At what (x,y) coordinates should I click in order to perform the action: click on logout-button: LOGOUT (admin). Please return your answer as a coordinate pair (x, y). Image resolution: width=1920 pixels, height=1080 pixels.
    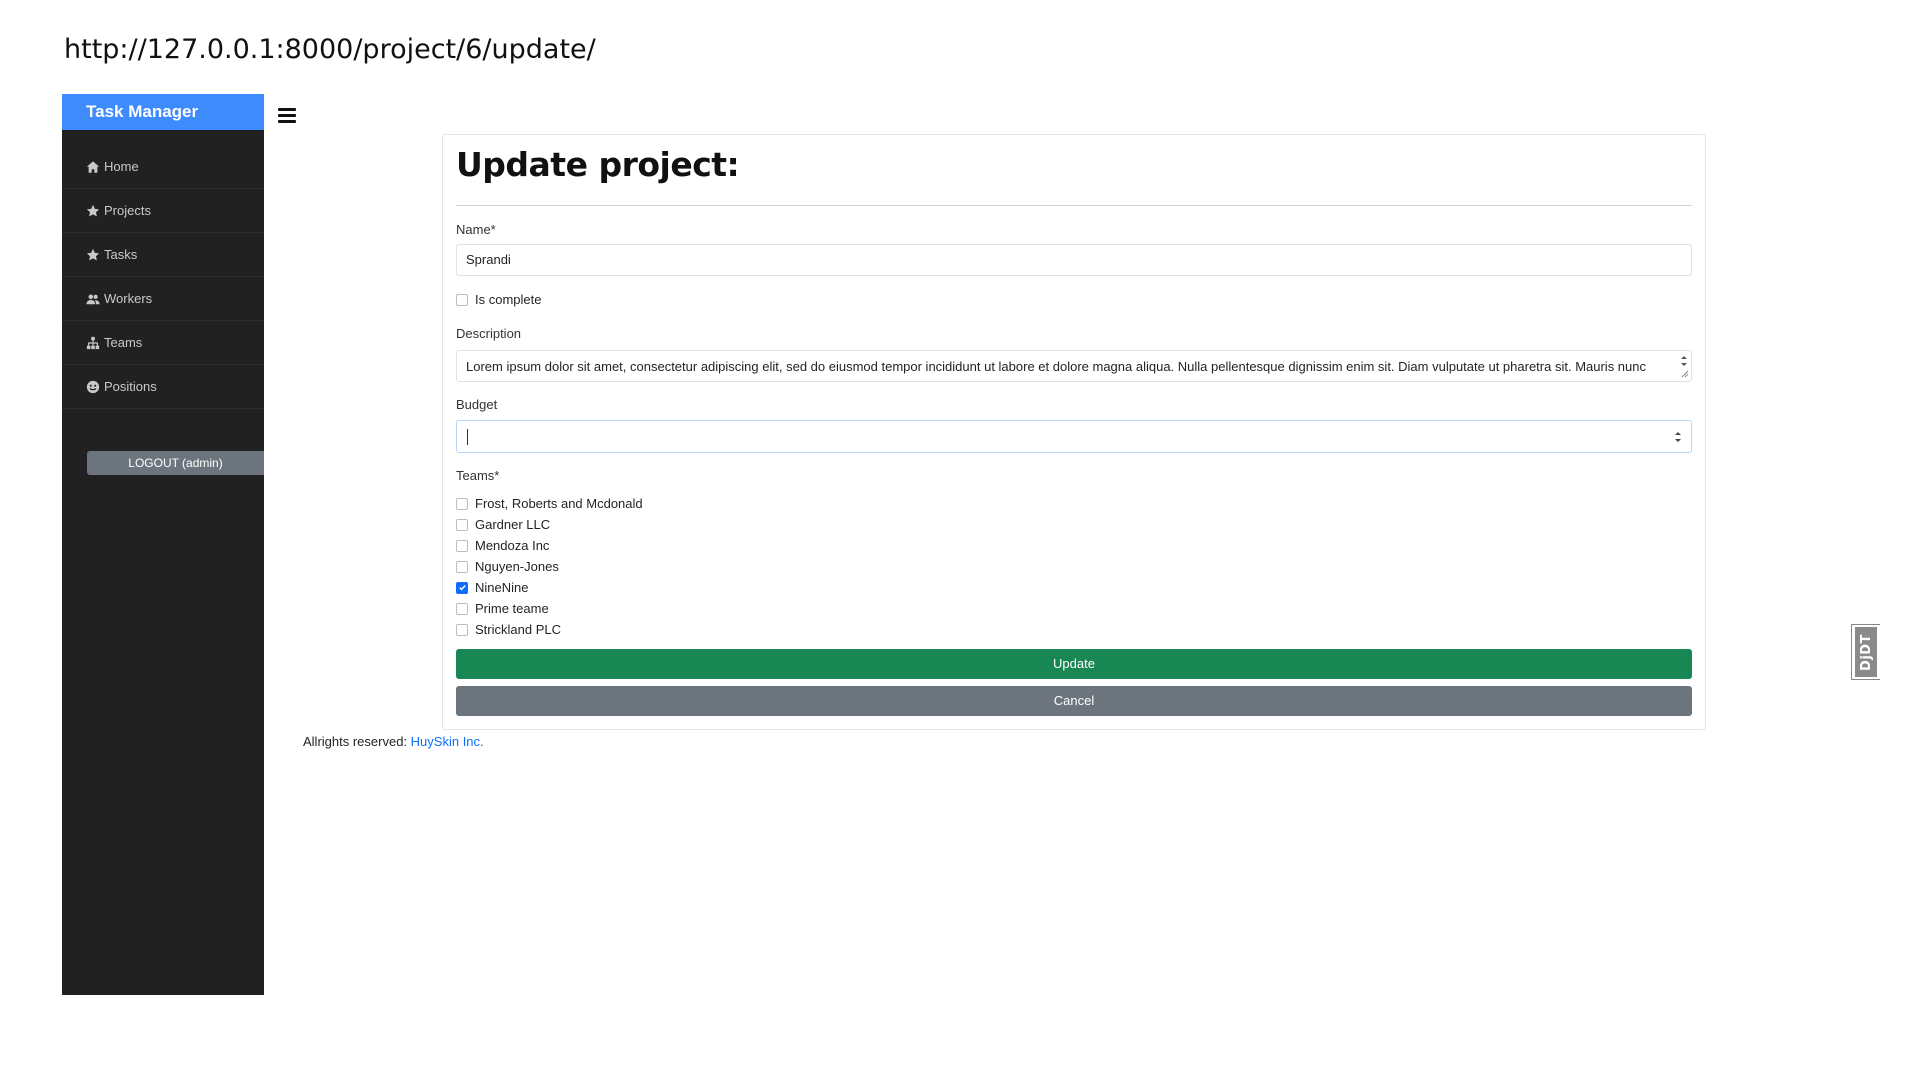
    Looking at the image, I should click on (175, 463).